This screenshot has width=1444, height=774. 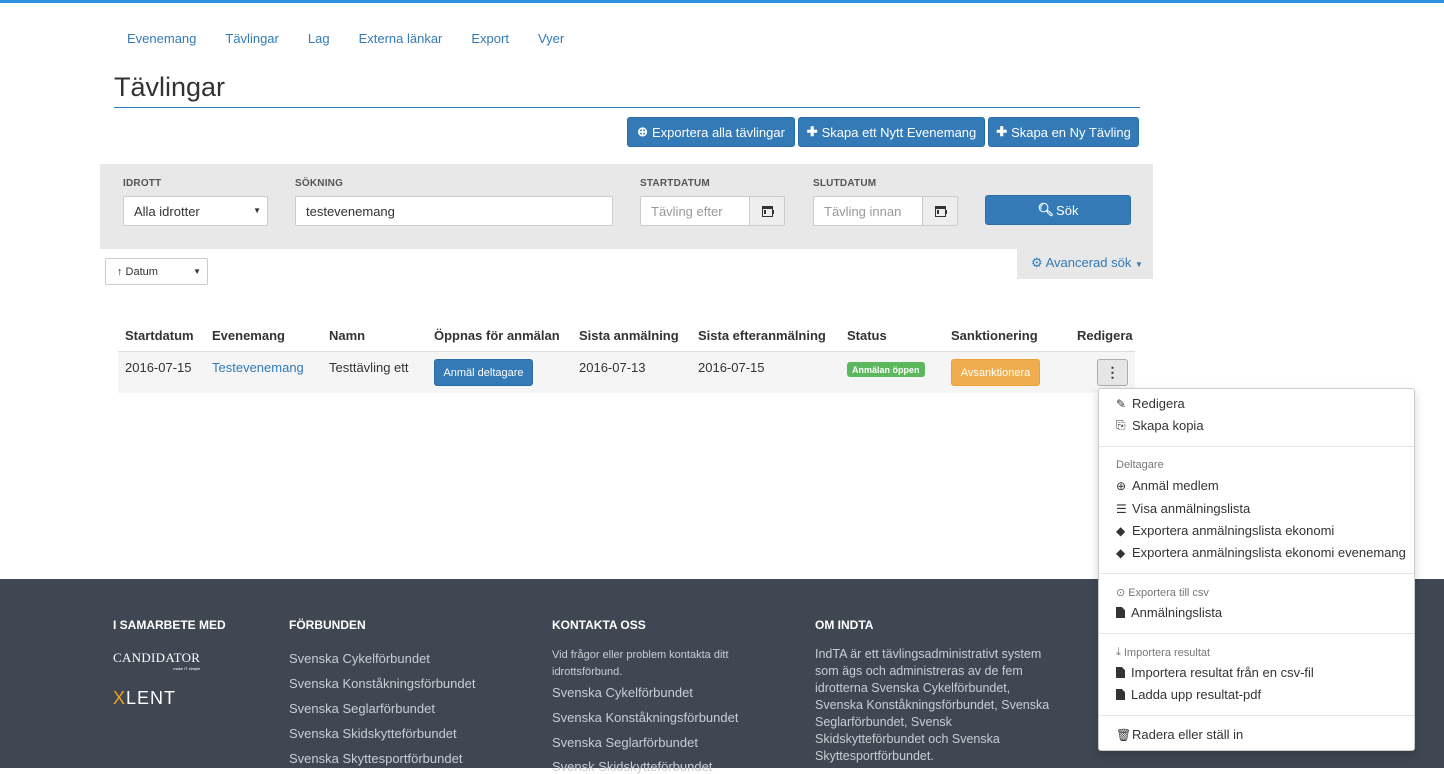 What do you see at coordinates (251, 38) in the screenshot?
I see `nav-tavlingar: Tävlingar` at bounding box center [251, 38].